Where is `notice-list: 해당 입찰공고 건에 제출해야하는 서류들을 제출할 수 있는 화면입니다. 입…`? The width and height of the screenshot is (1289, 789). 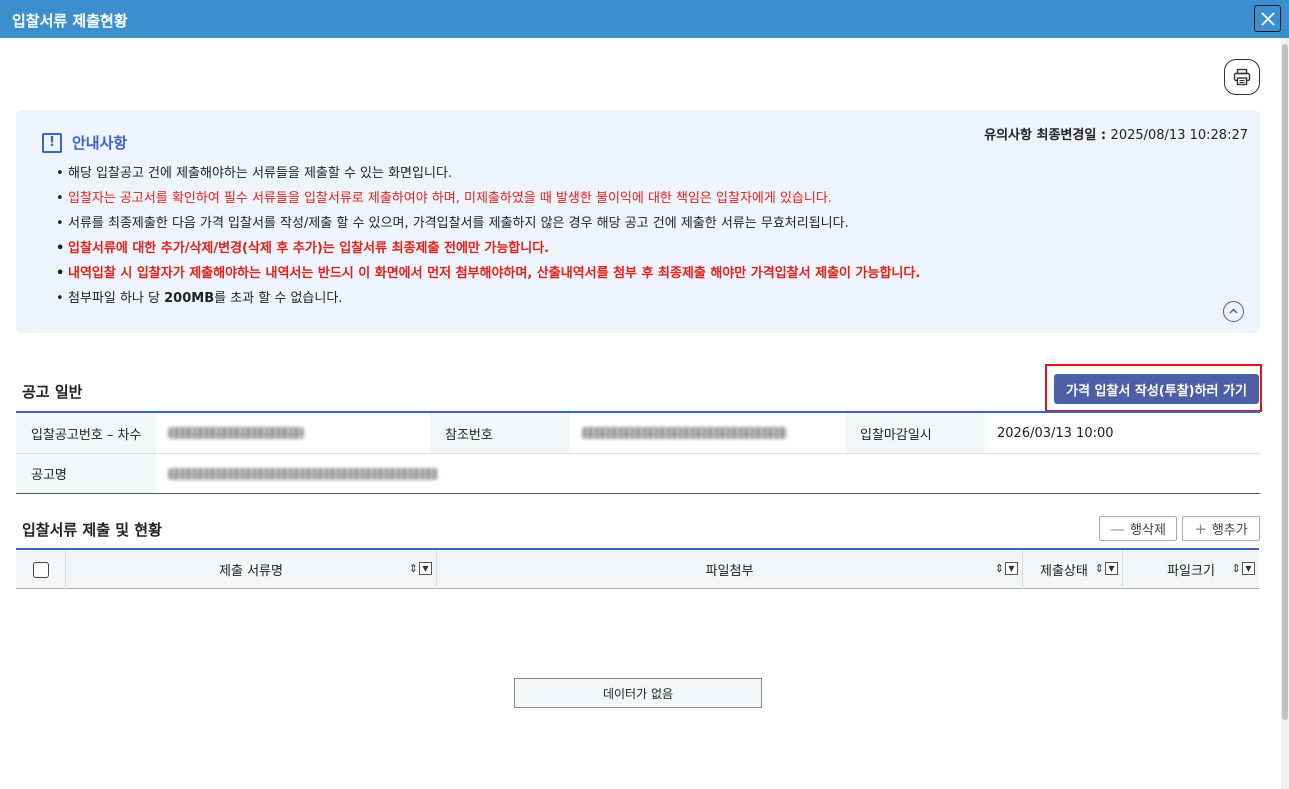 notice-list: 해당 입찰공고 건에 제출해야하는 서류들을 제출할 수 있는 화면입니다. 입… is located at coordinates (488, 240).